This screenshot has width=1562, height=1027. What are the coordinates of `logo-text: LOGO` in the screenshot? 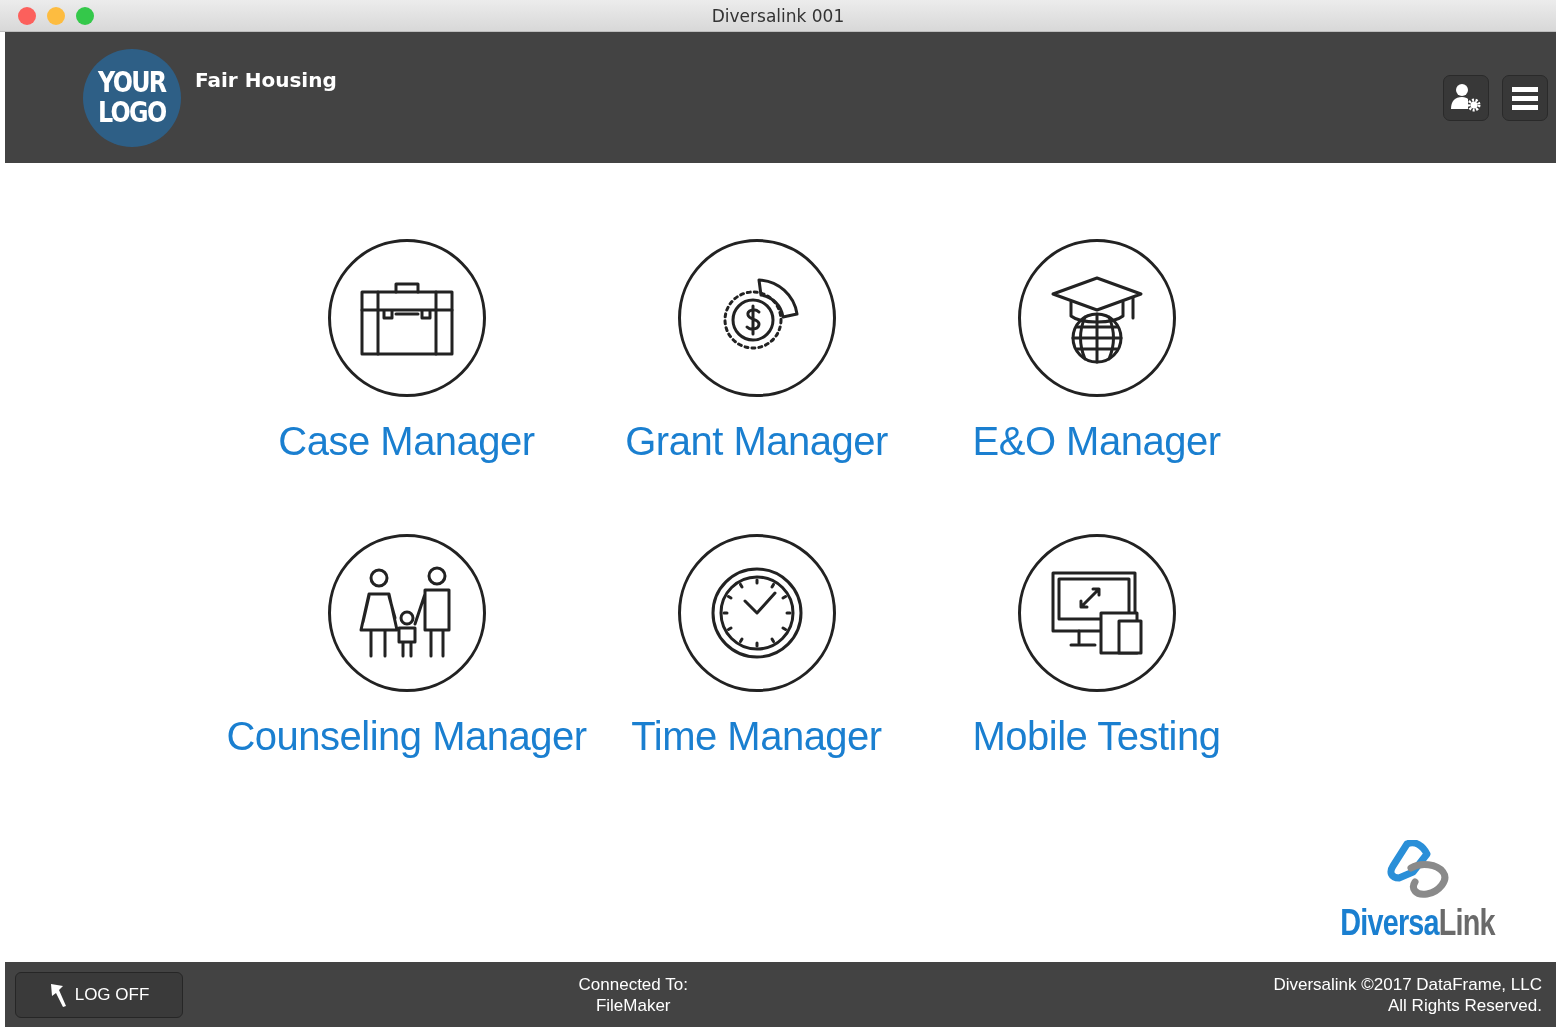 It's located at (132, 112).